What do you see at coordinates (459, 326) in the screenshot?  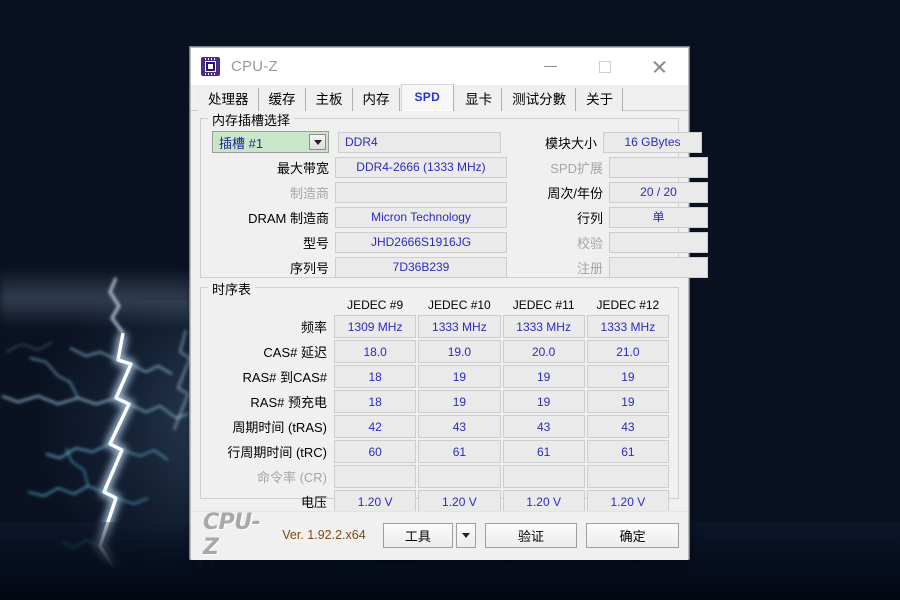 I see `frequency-jedec10: 1333 MHz` at bounding box center [459, 326].